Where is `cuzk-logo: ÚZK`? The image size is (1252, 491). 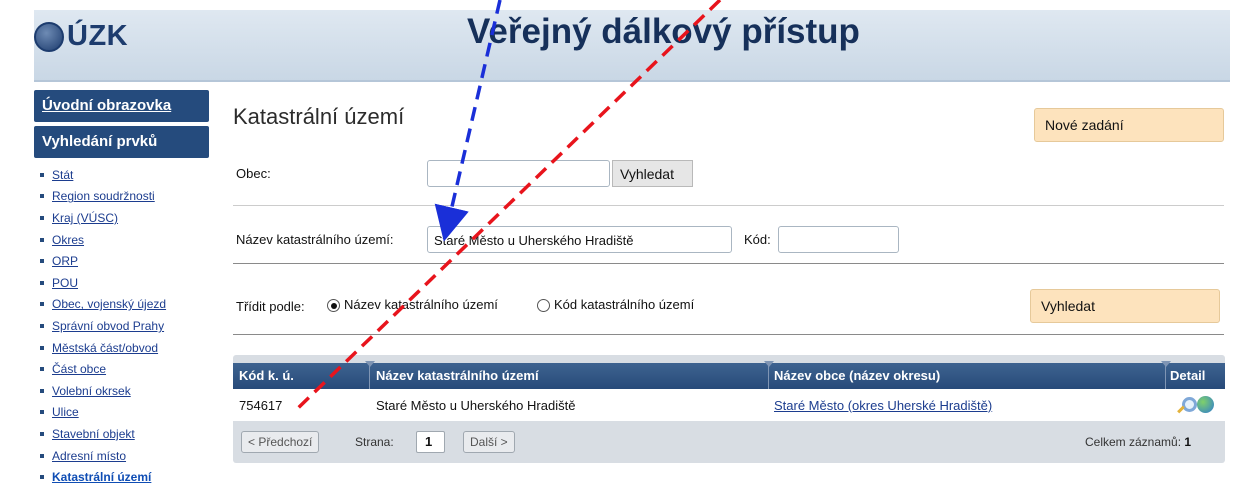 cuzk-logo: ÚZK is located at coordinates (81, 36).